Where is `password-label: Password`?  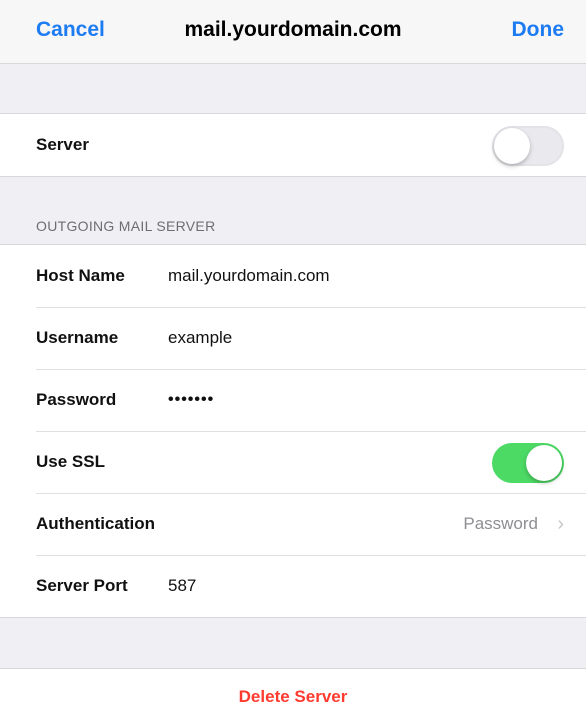
password-label: Password is located at coordinates (76, 399).